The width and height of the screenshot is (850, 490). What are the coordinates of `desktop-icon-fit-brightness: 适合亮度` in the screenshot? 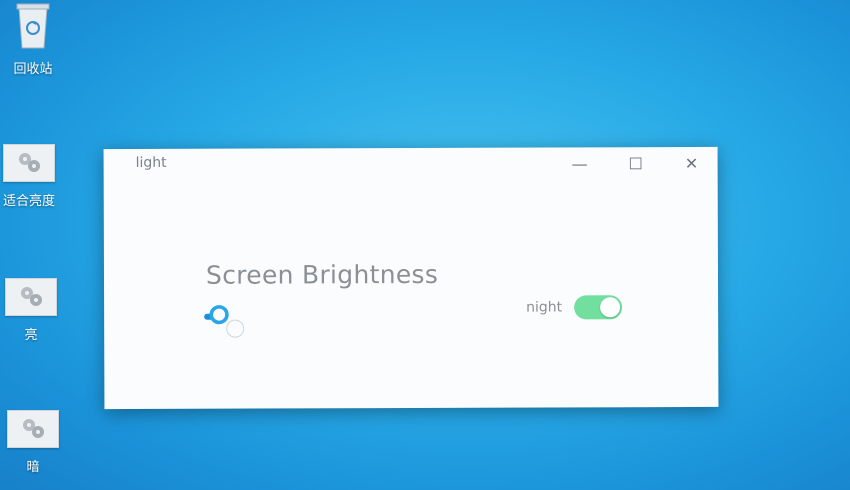 It's located at (32, 176).